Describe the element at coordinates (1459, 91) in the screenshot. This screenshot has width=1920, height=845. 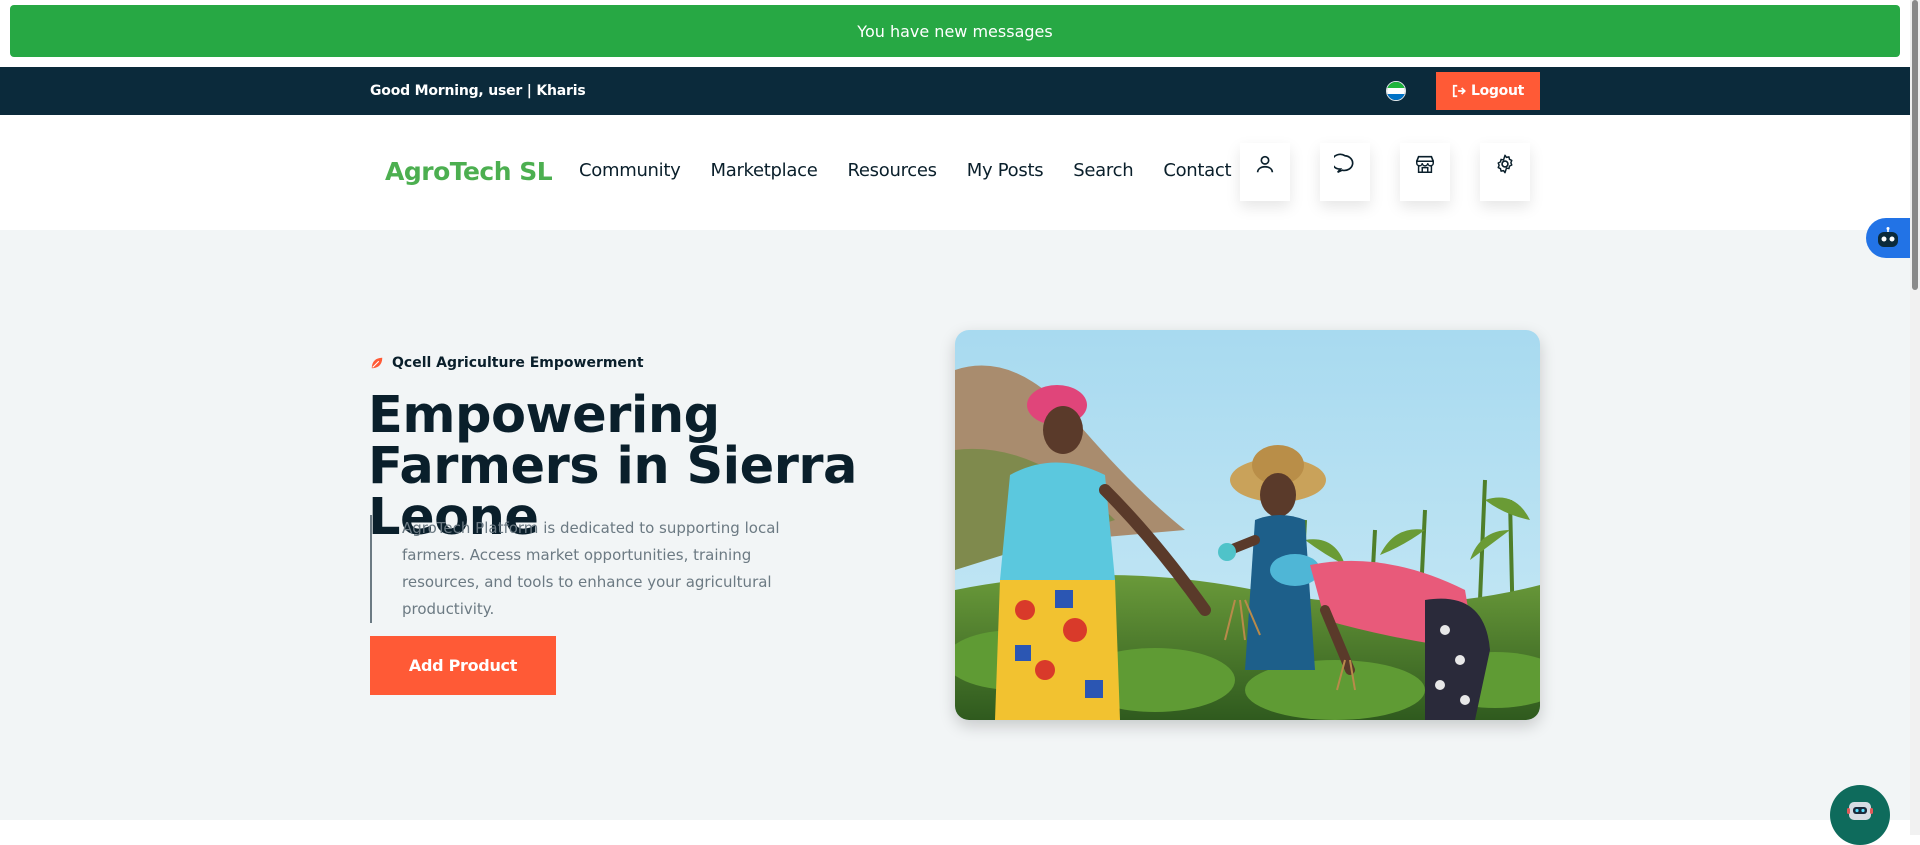
I see `sign-out-icon` at that location.